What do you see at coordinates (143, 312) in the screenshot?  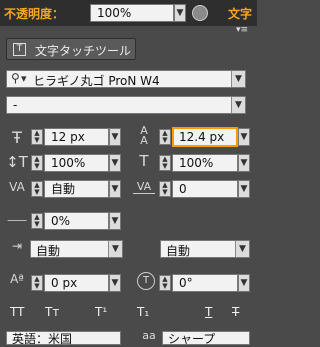 I see `subscript-button: T₁` at bounding box center [143, 312].